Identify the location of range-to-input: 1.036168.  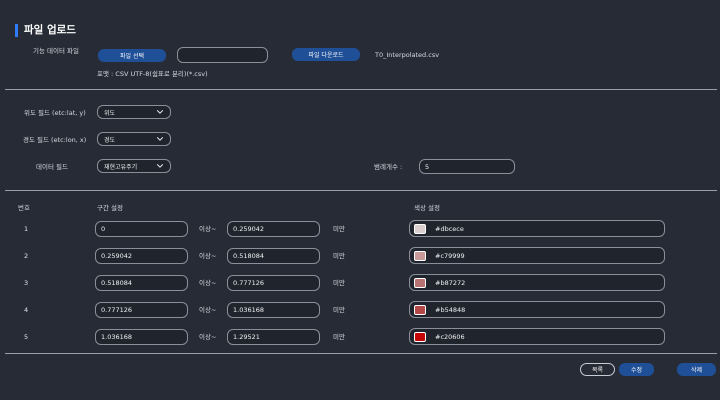
(273, 310).